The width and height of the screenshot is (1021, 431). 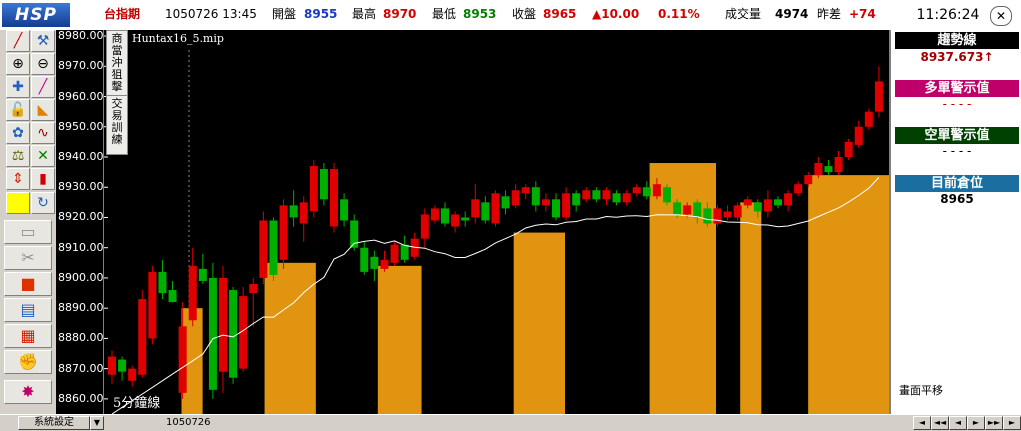 I want to click on y-tick-label: 8880.00, so click(x=81, y=338).